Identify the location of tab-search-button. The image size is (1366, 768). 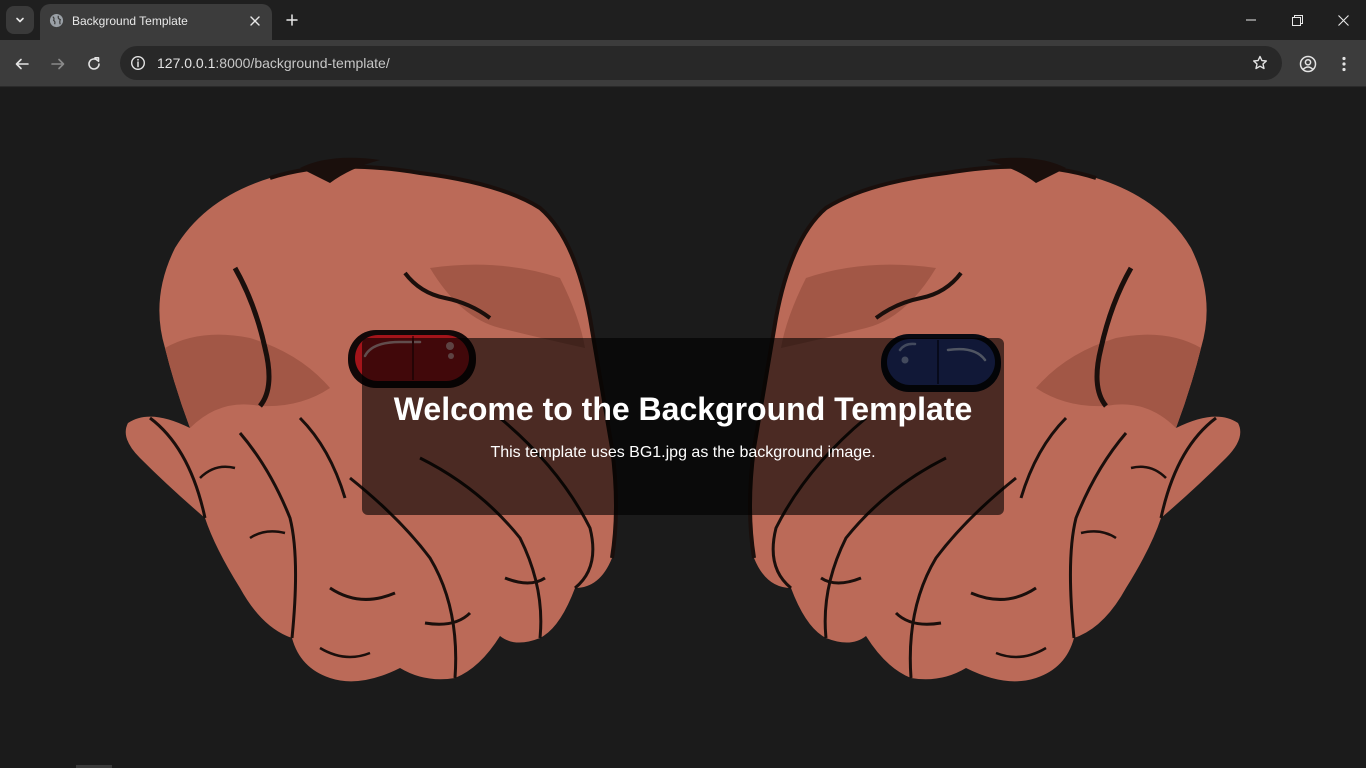
(20, 20).